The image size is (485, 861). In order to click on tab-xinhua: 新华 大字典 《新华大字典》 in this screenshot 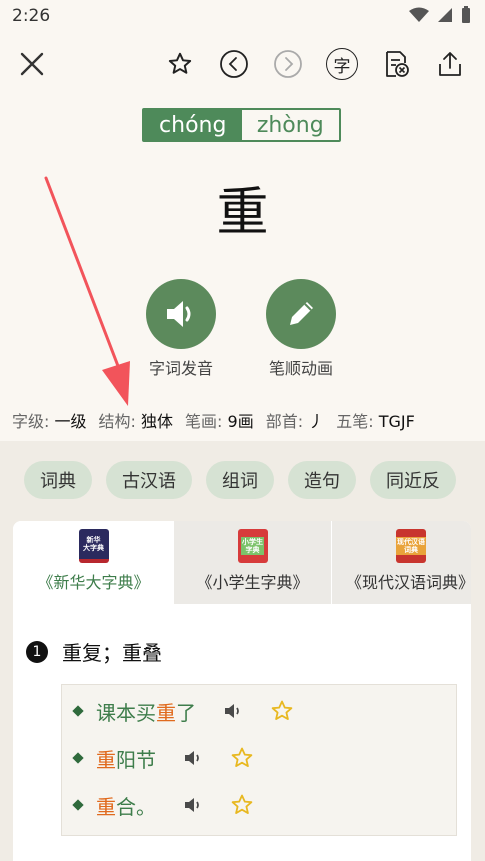, I will do `click(93, 562)`.